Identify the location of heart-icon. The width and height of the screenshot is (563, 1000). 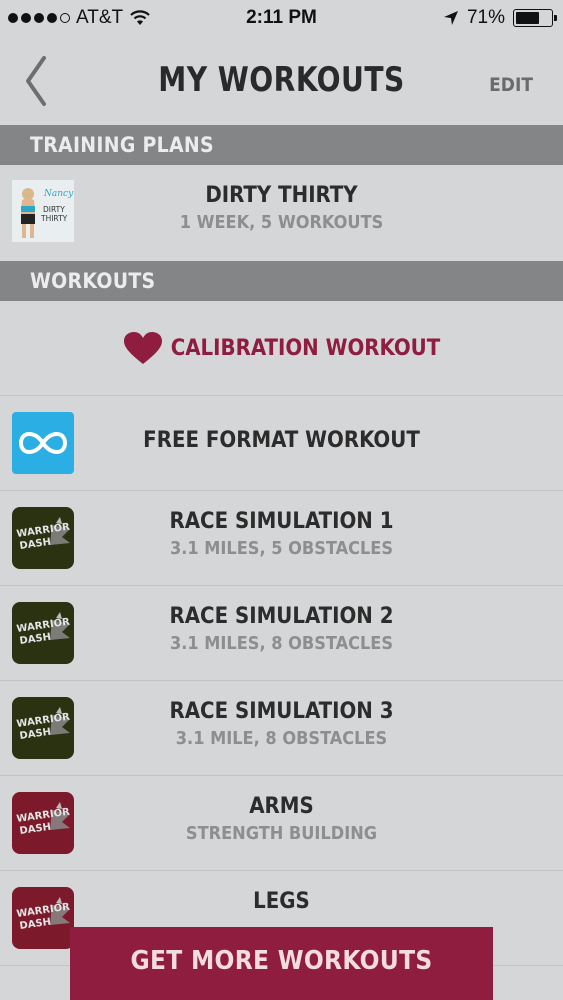
(142, 348).